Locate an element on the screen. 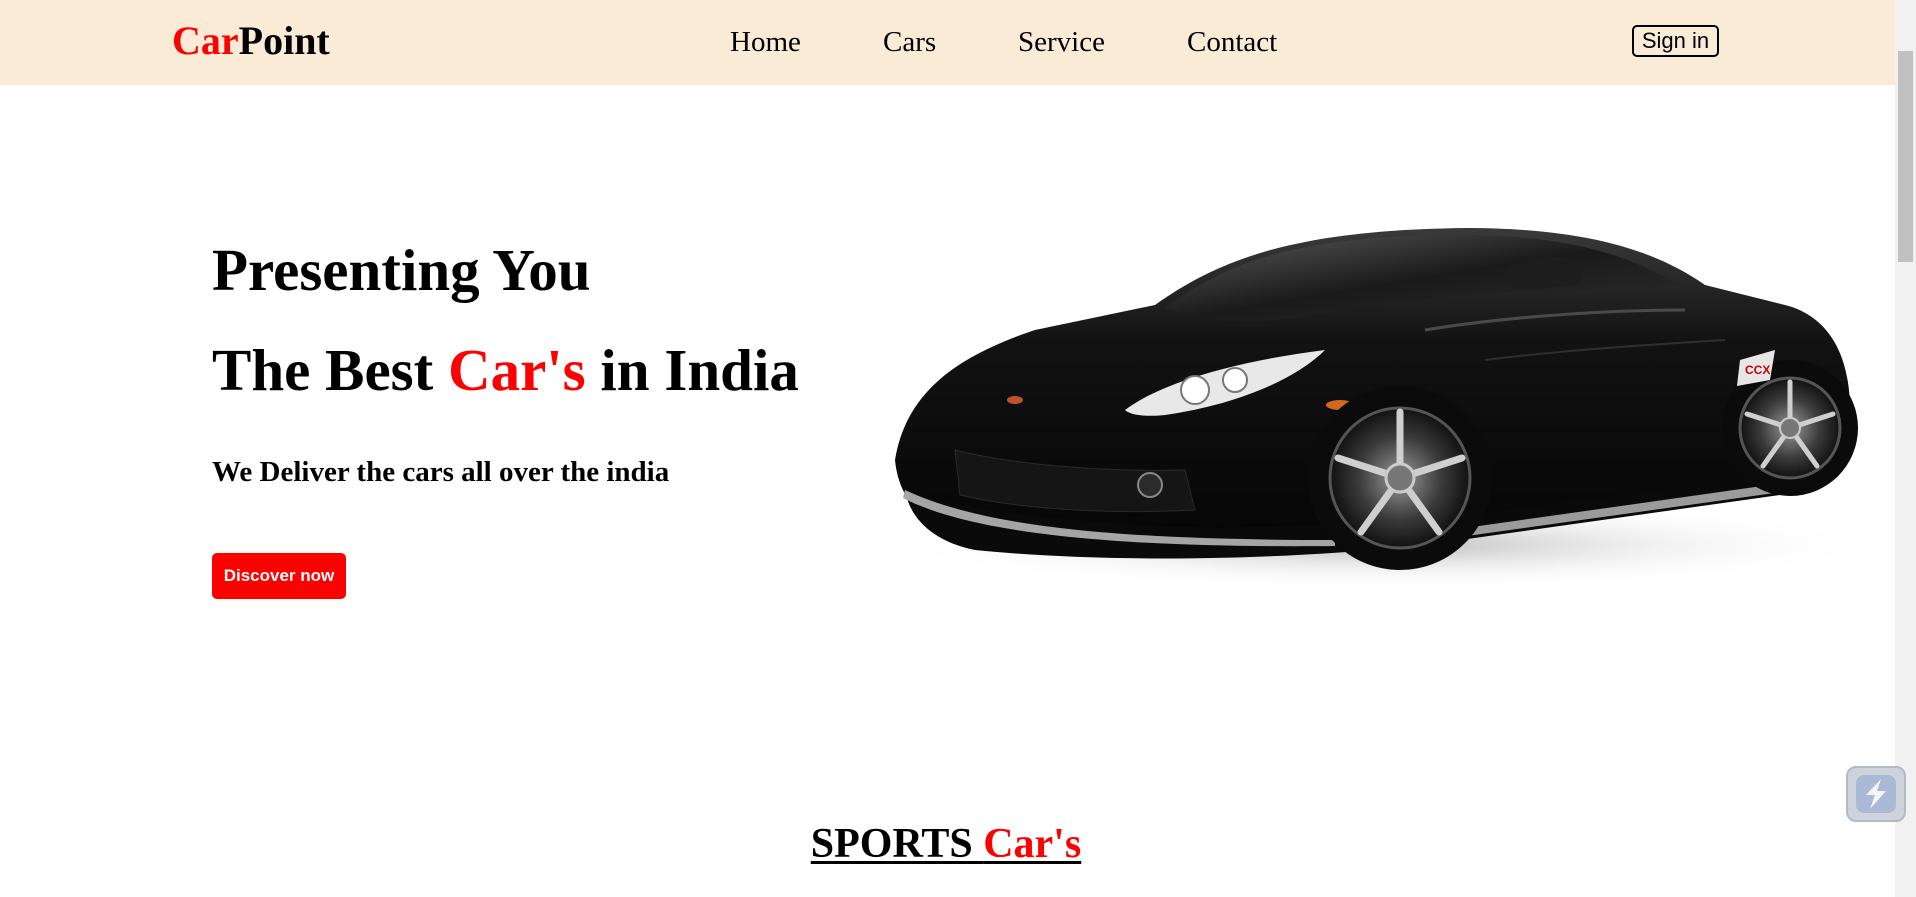 This screenshot has width=1916, height=897. page-scrollbar is located at coordinates (1905, 448).